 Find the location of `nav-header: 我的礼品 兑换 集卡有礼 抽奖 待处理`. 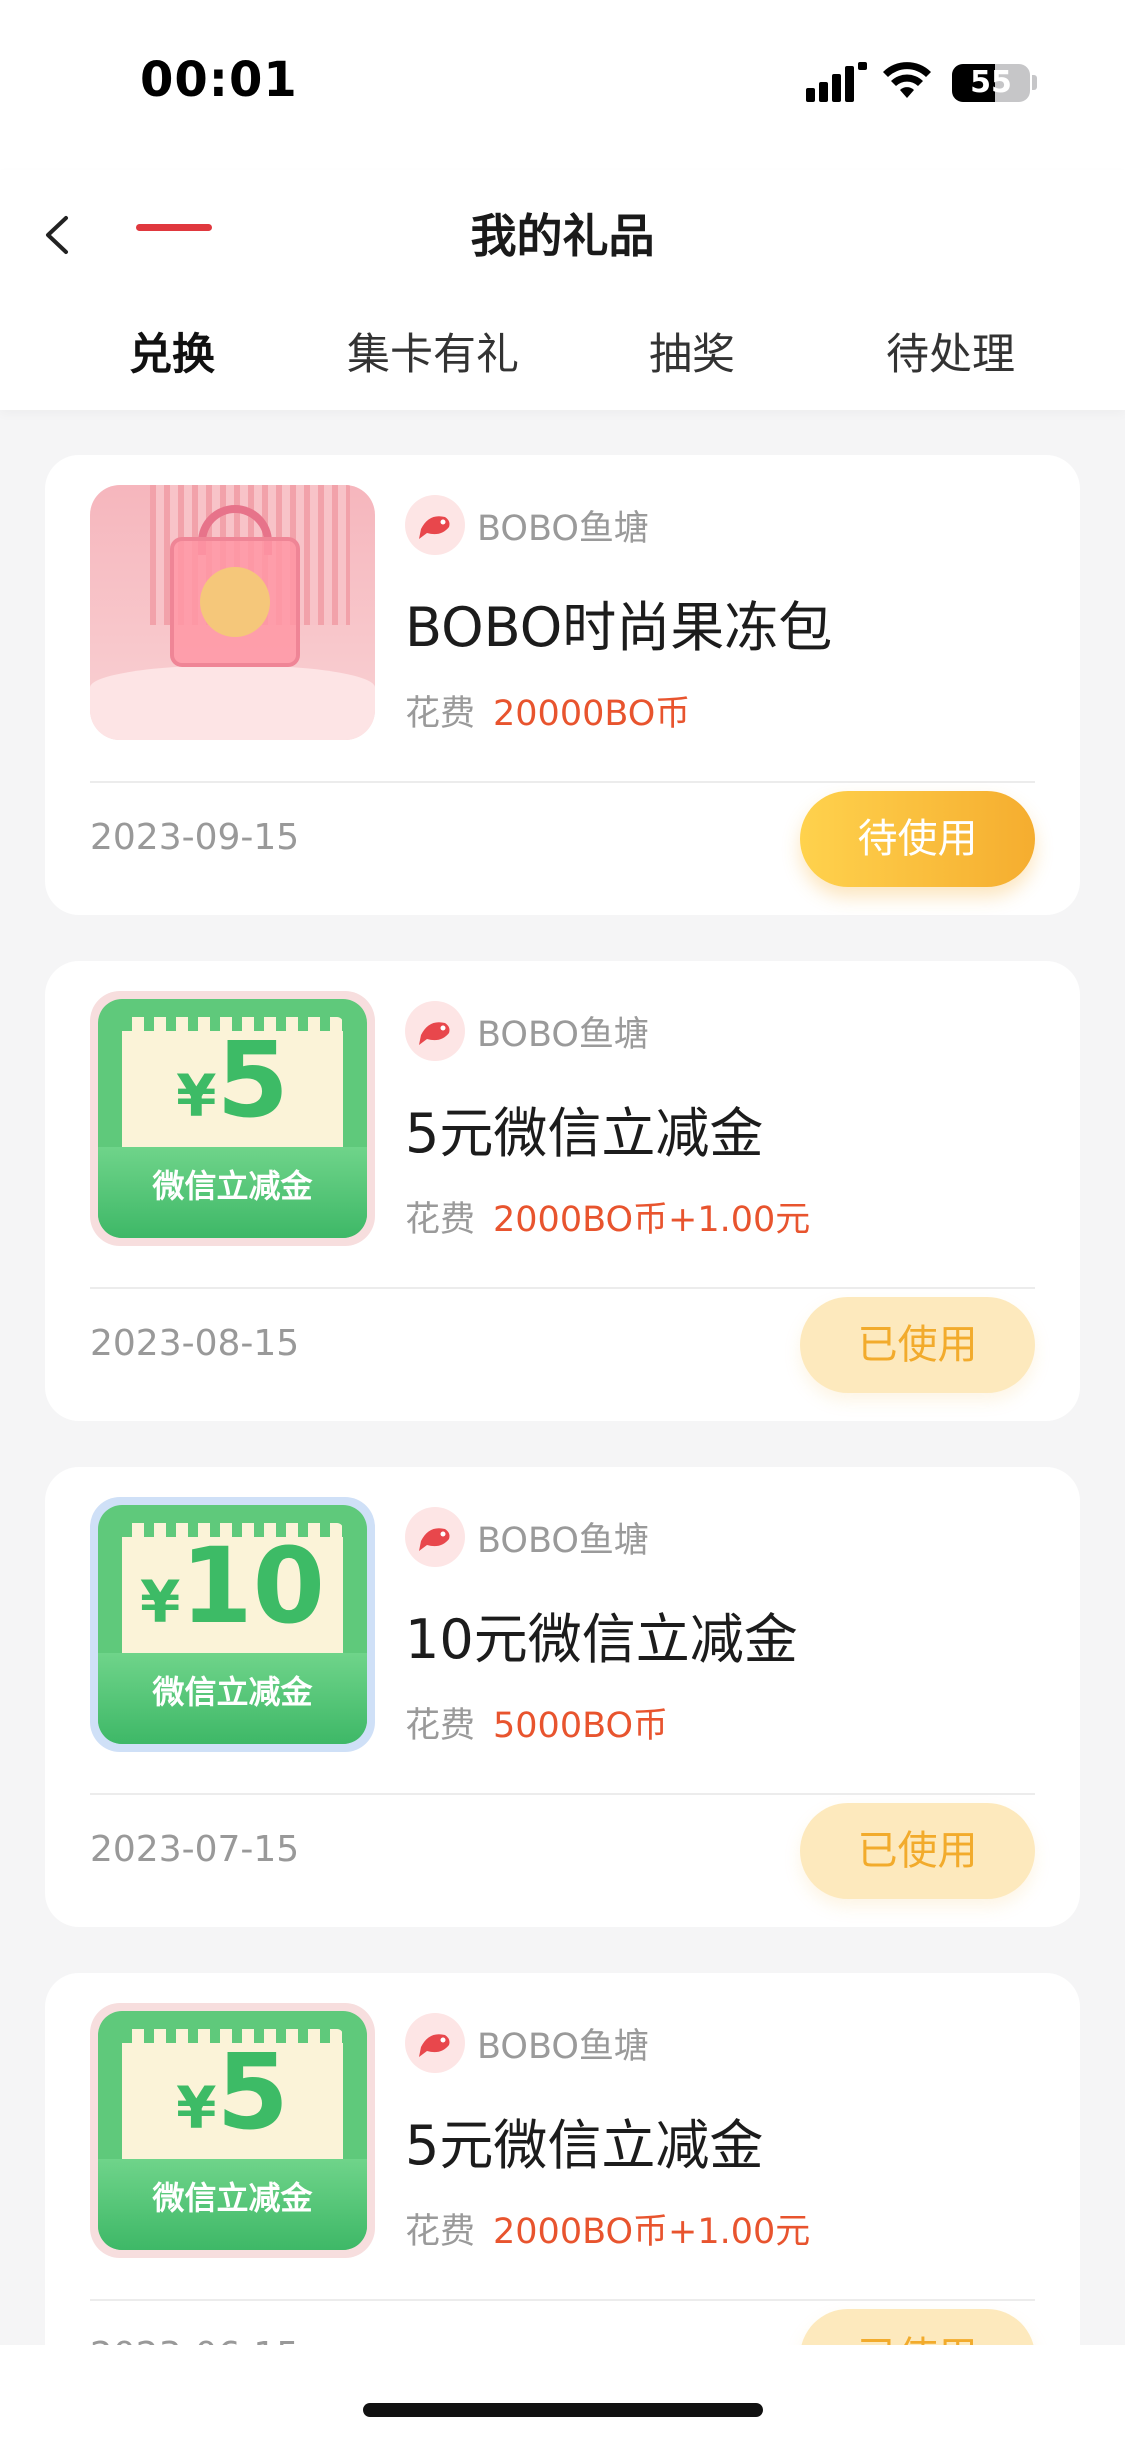

nav-header: 我的礼品 兑换 集卡有礼 抽奖 待处理 is located at coordinates (562, 290).